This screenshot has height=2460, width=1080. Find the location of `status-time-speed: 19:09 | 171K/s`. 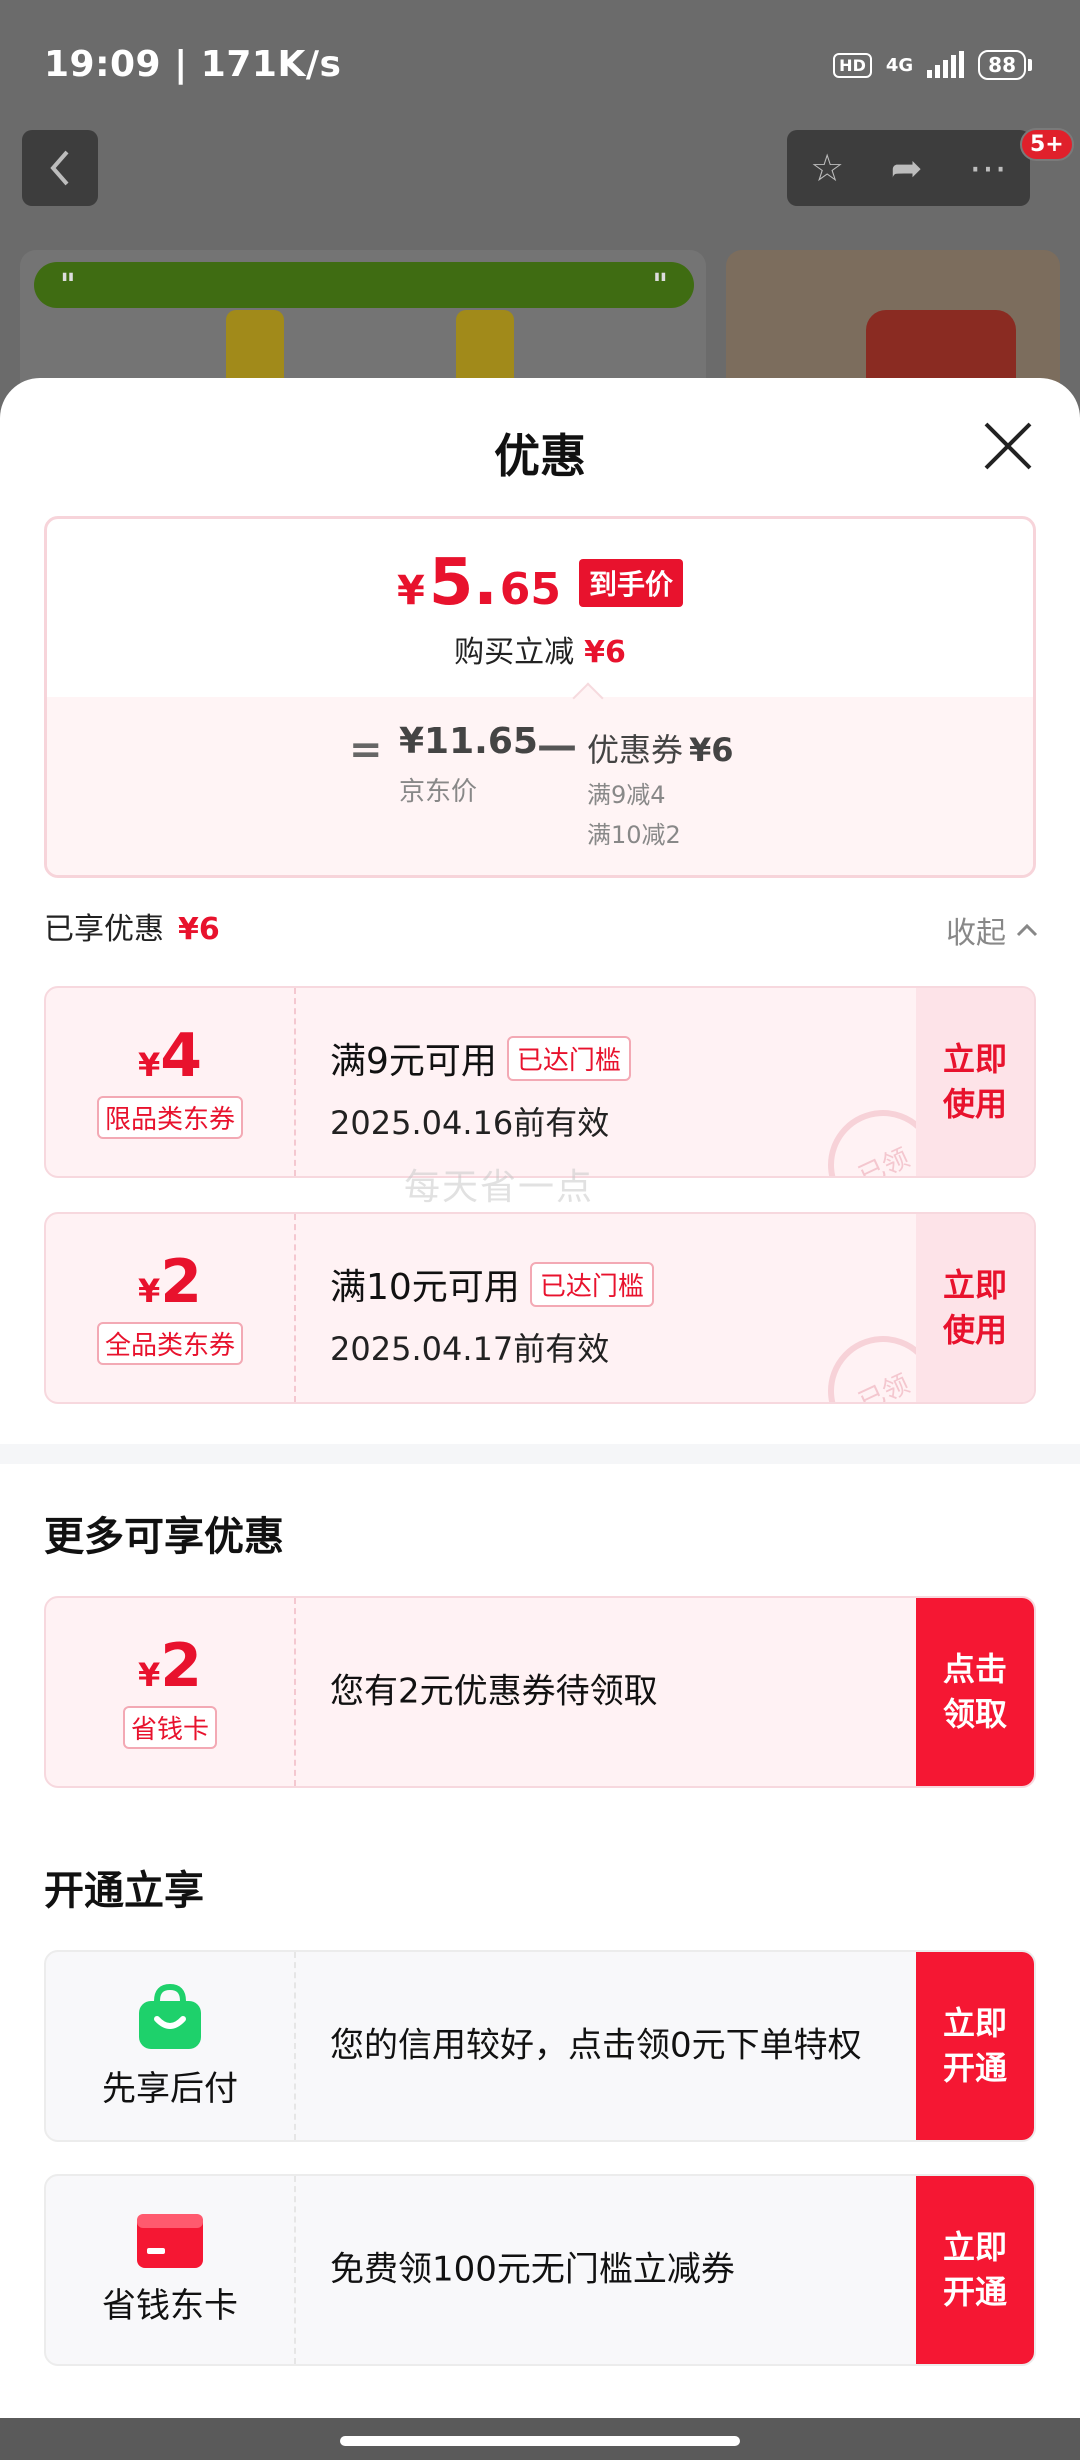

status-time-speed: 19:09 | 171K/s is located at coordinates (193, 64).